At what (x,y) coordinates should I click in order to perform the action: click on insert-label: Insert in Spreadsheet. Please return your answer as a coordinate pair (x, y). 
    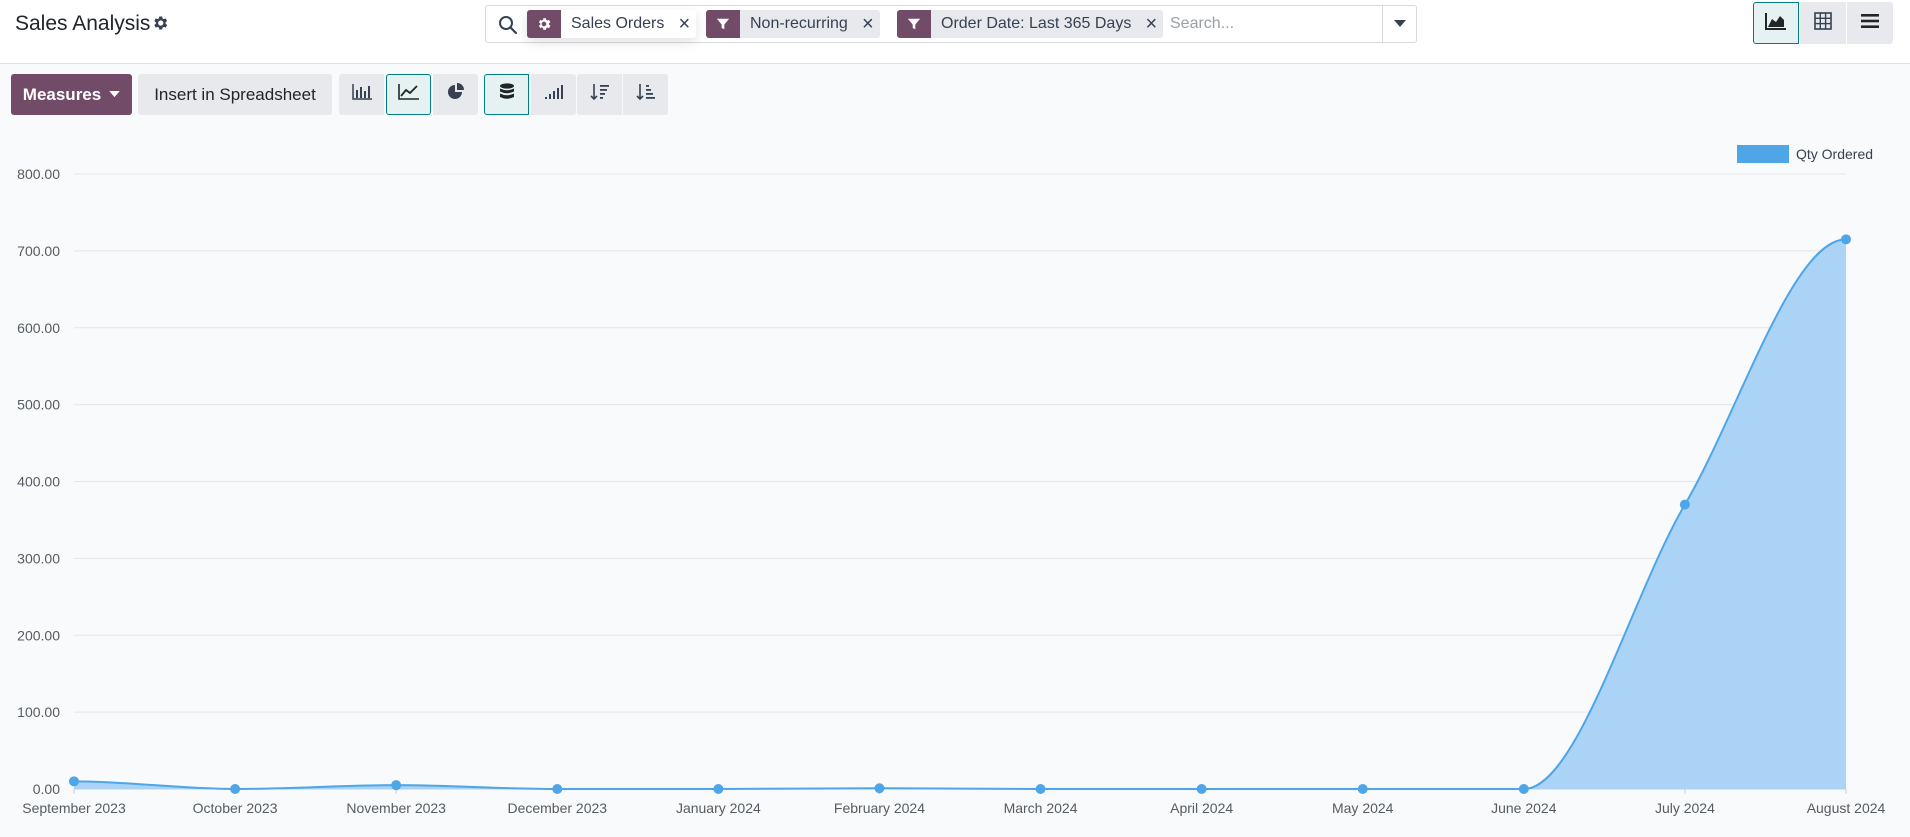
    Looking at the image, I should click on (235, 94).